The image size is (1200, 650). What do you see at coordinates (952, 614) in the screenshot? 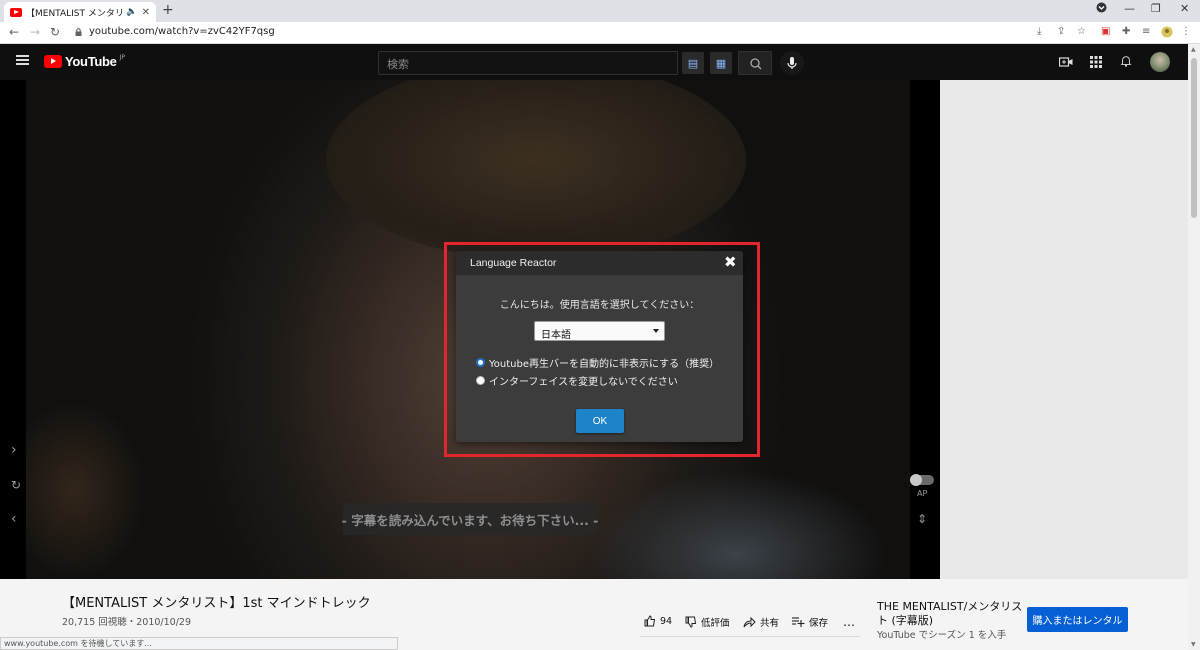
I see `promo-title: THE MENTALIST/メンタリスト (字幕版)` at bounding box center [952, 614].